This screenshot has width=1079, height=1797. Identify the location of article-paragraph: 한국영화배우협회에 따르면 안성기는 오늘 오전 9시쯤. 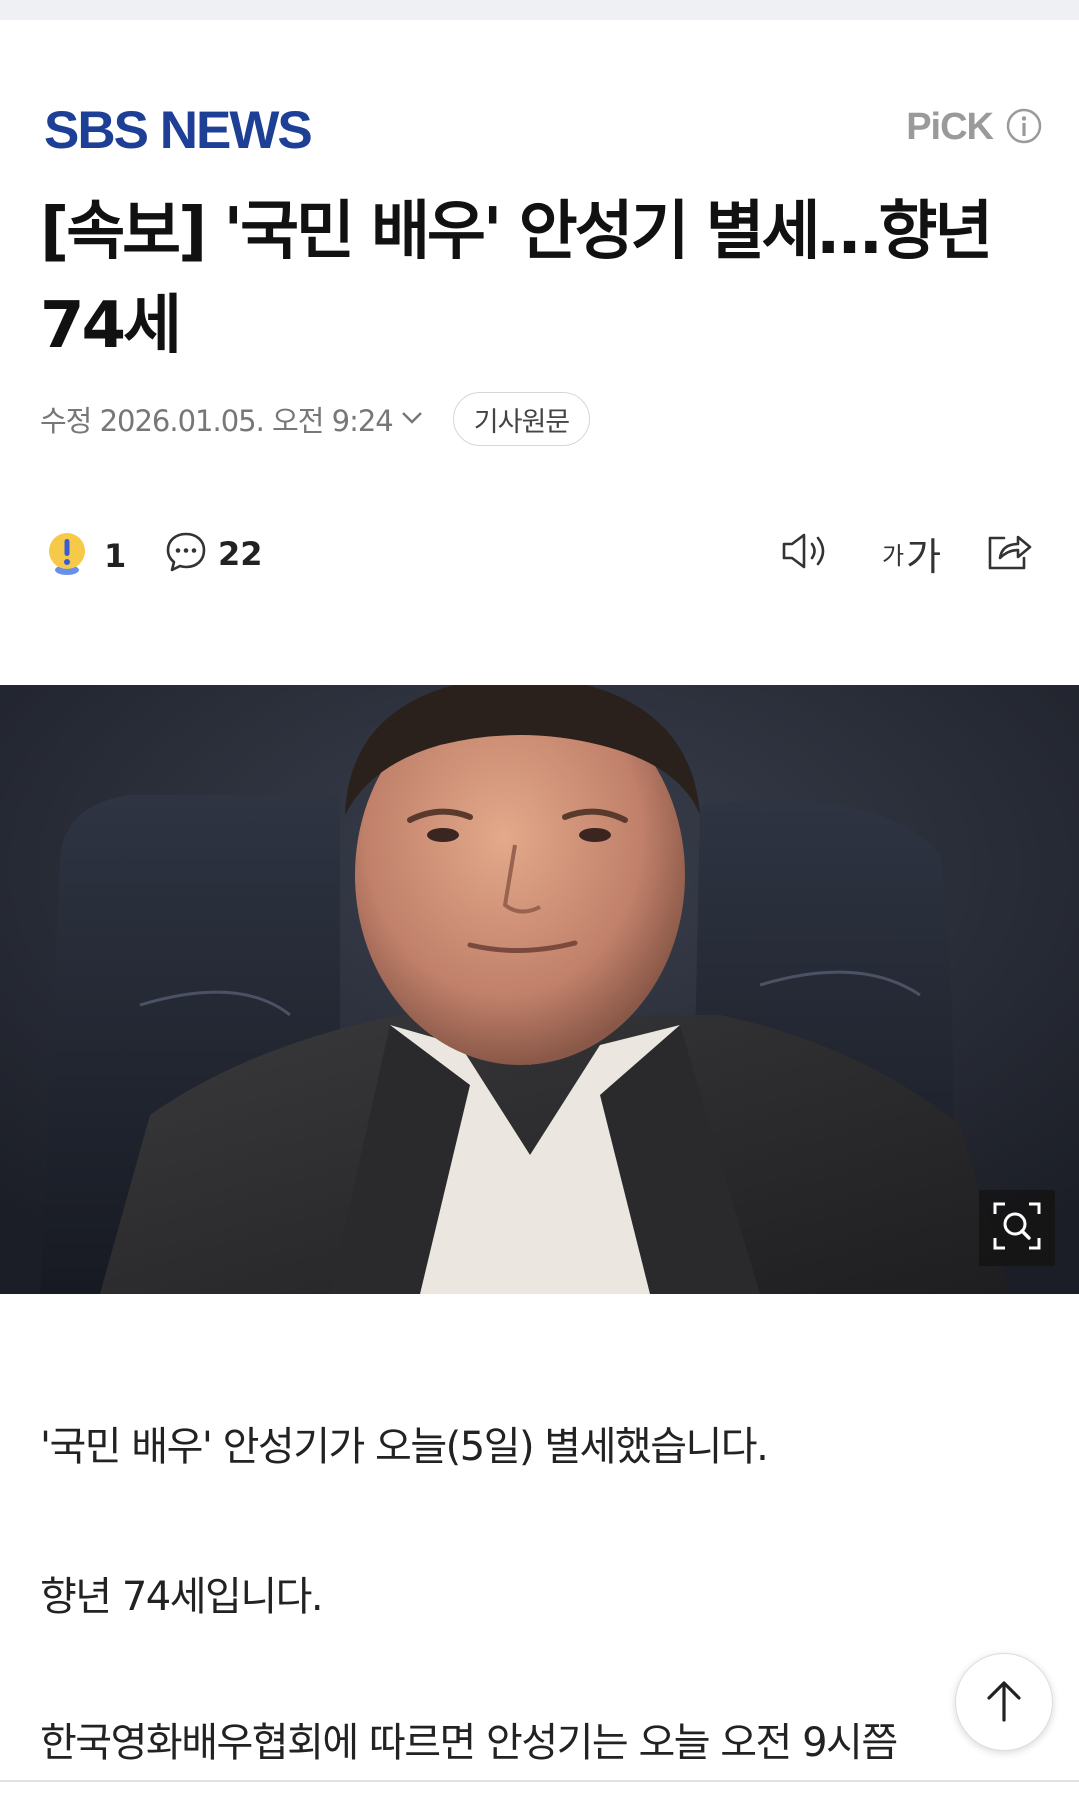
(469, 1743).